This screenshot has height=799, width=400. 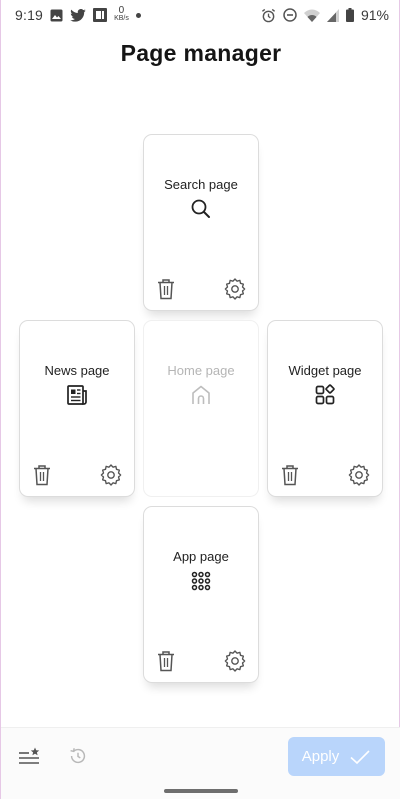 What do you see at coordinates (290, 475) in the screenshot?
I see `delete-widget-page-button` at bounding box center [290, 475].